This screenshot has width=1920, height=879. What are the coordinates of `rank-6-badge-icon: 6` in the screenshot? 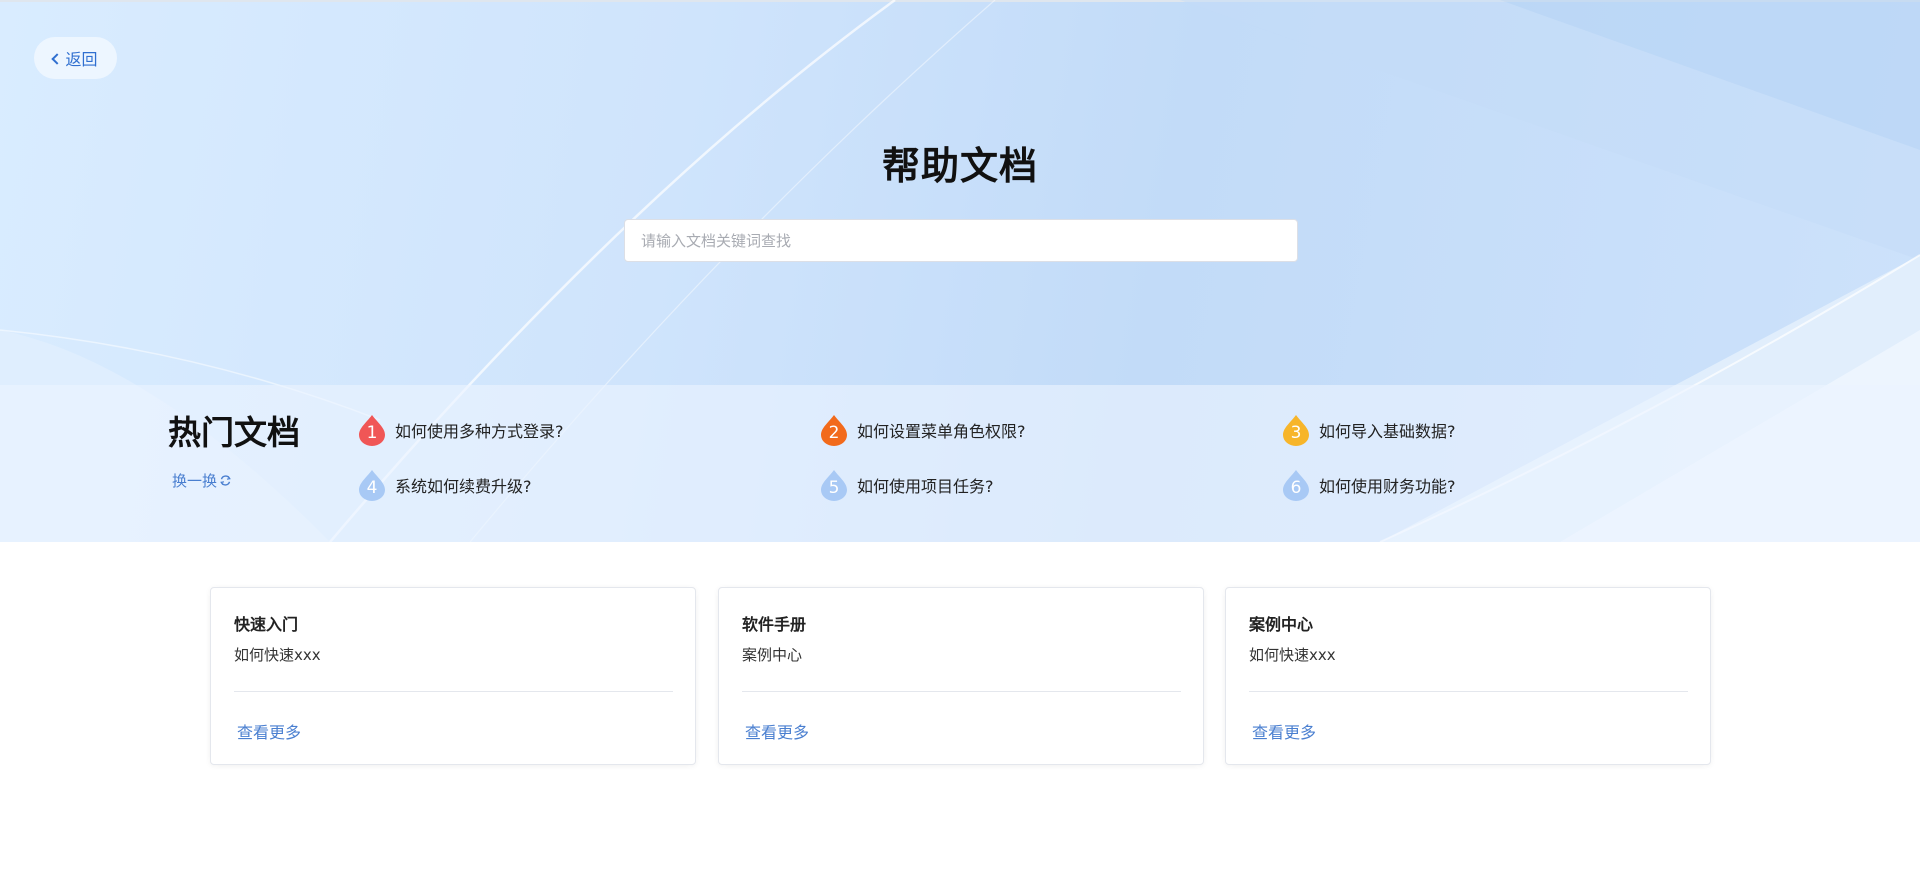 It's located at (1296, 485).